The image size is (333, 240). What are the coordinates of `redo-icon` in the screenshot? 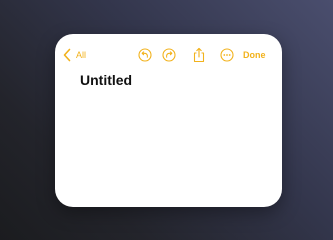 It's located at (169, 55).